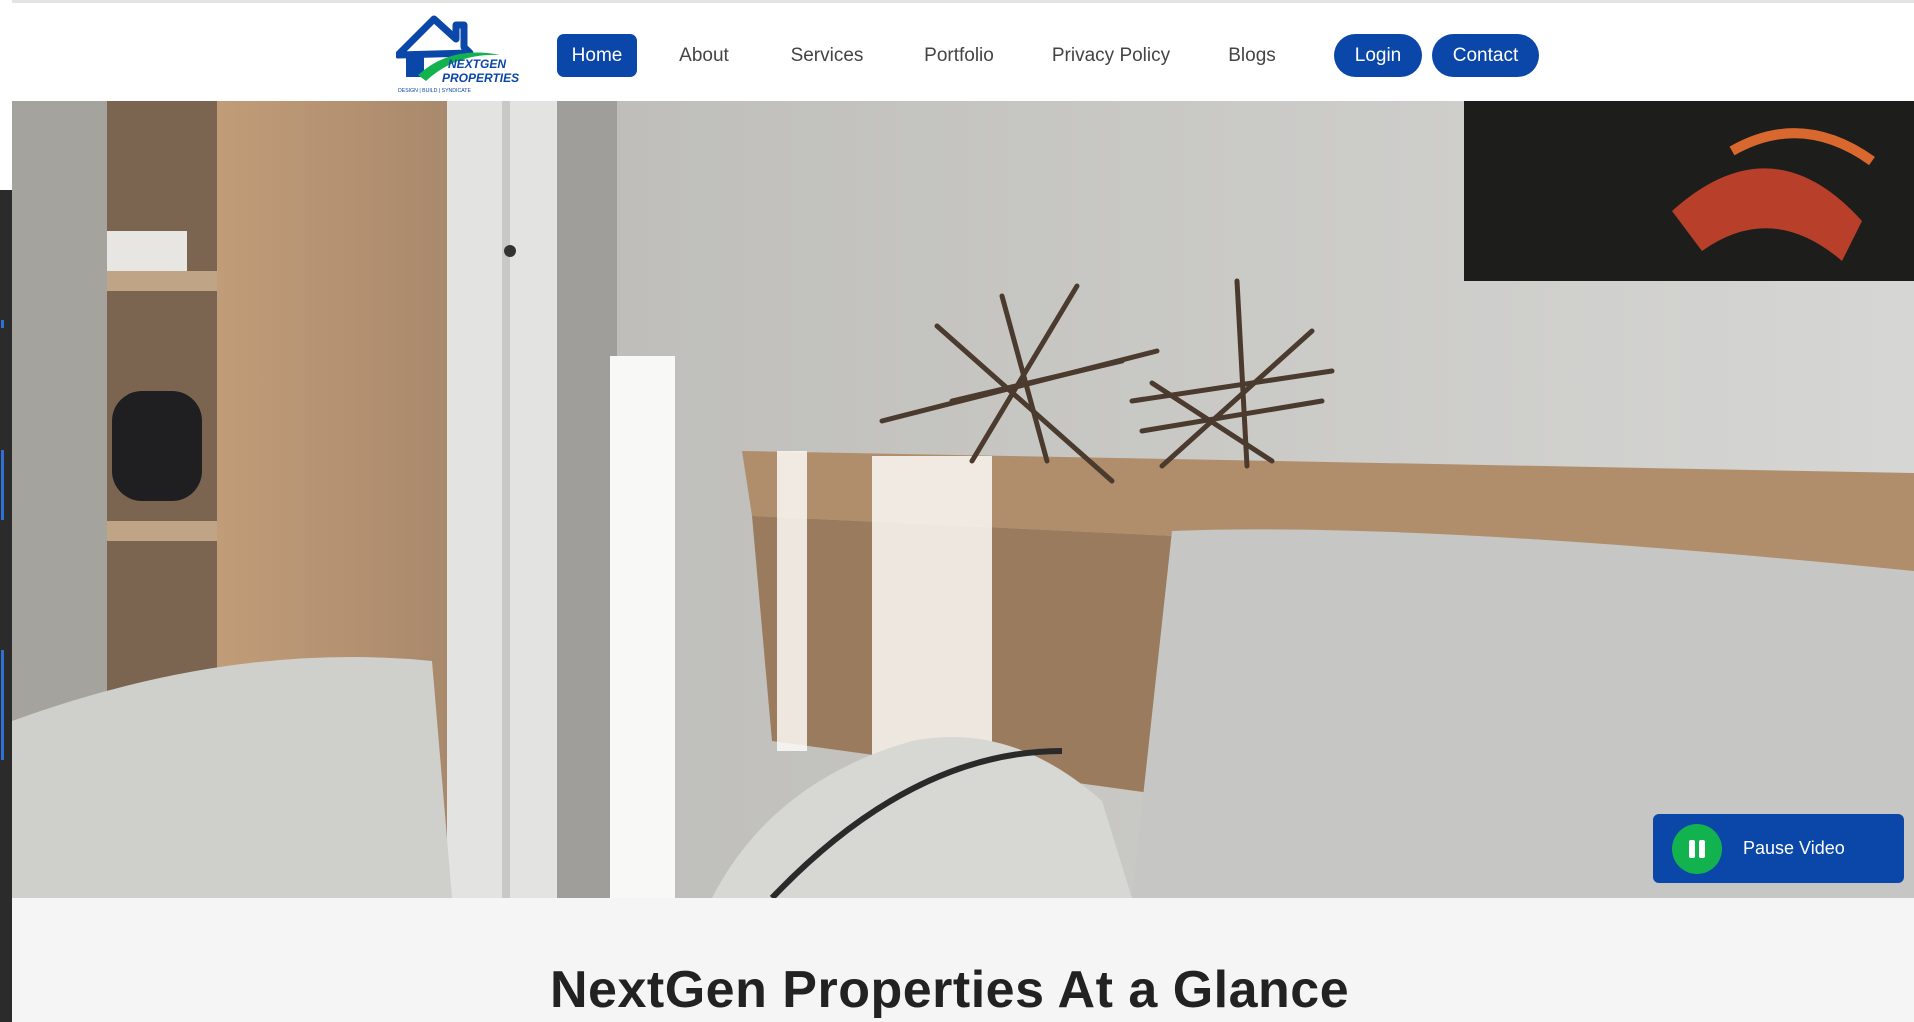 The width and height of the screenshot is (1914, 1022). I want to click on glance-section: NextGen Properties At a Glance, so click(963, 960).